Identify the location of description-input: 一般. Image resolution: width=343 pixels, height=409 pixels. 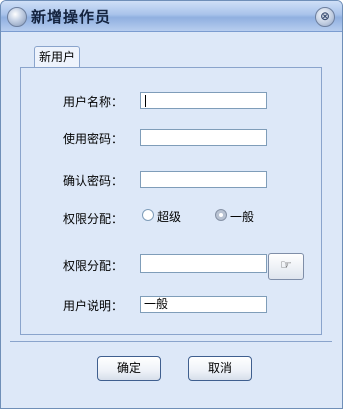
(203, 304).